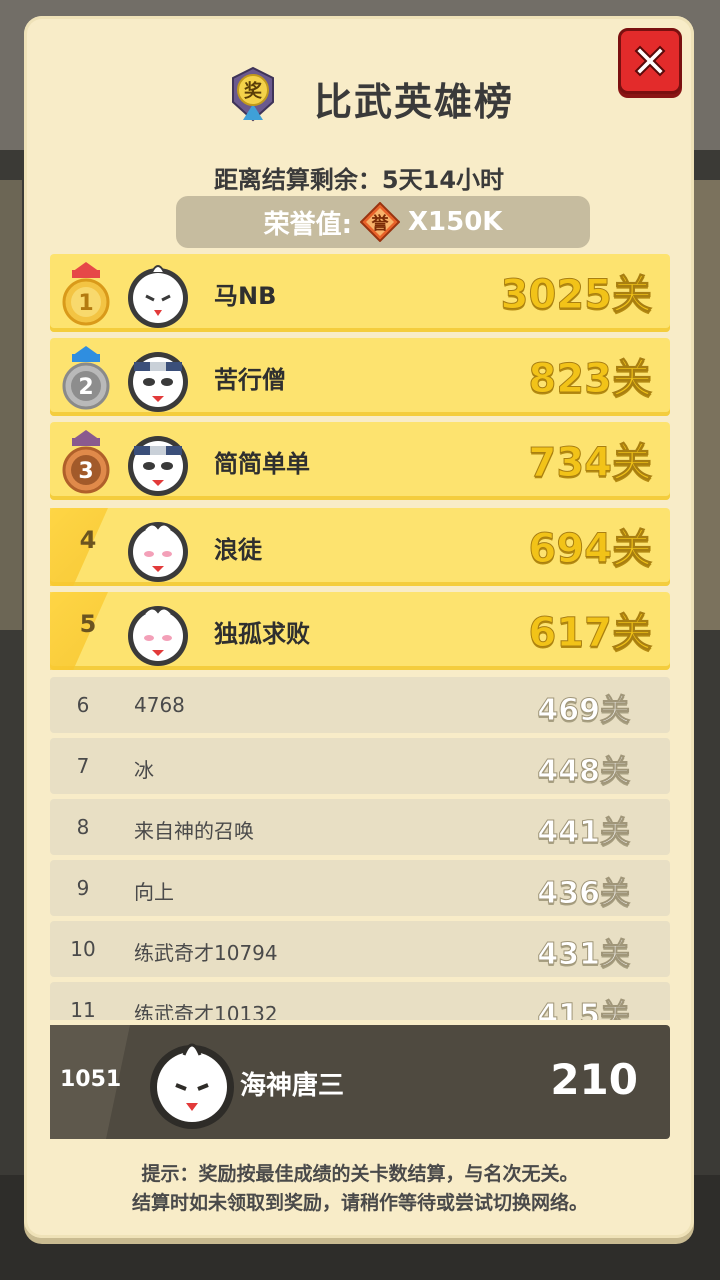  Describe the element at coordinates (360, 1082) in the screenshot. I see `my-rank-row: 1051 海神唐三 210` at that location.